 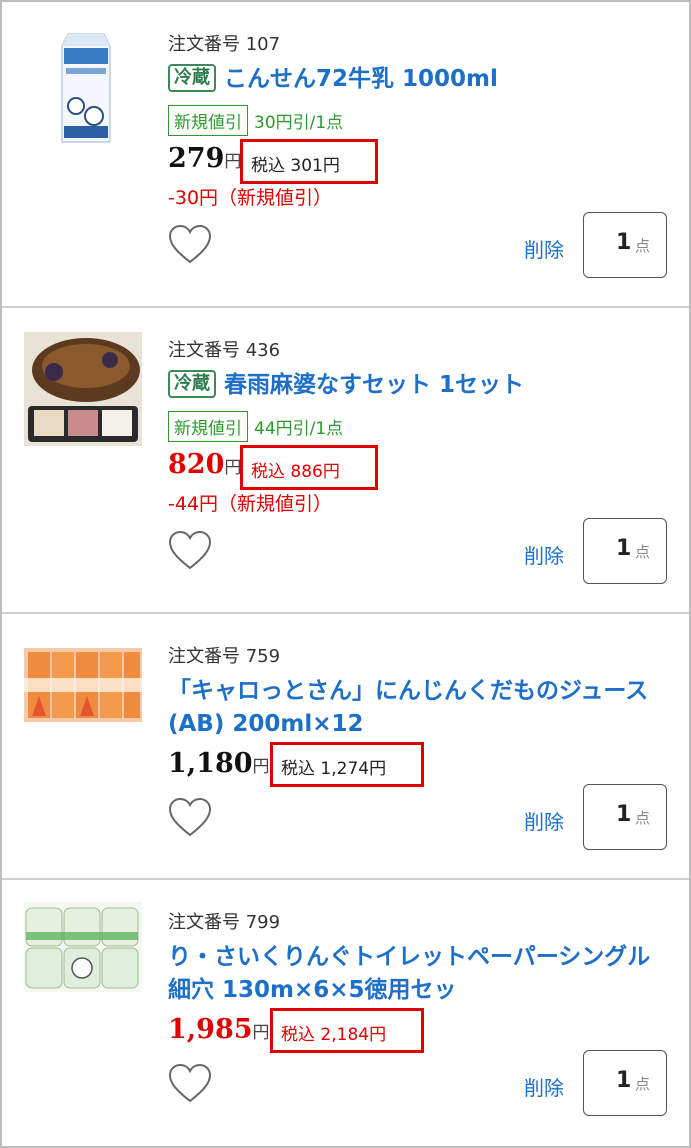 What do you see at coordinates (210, 1029) in the screenshot?
I see `price-value: 1,985` at bounding box center [210, 1029].